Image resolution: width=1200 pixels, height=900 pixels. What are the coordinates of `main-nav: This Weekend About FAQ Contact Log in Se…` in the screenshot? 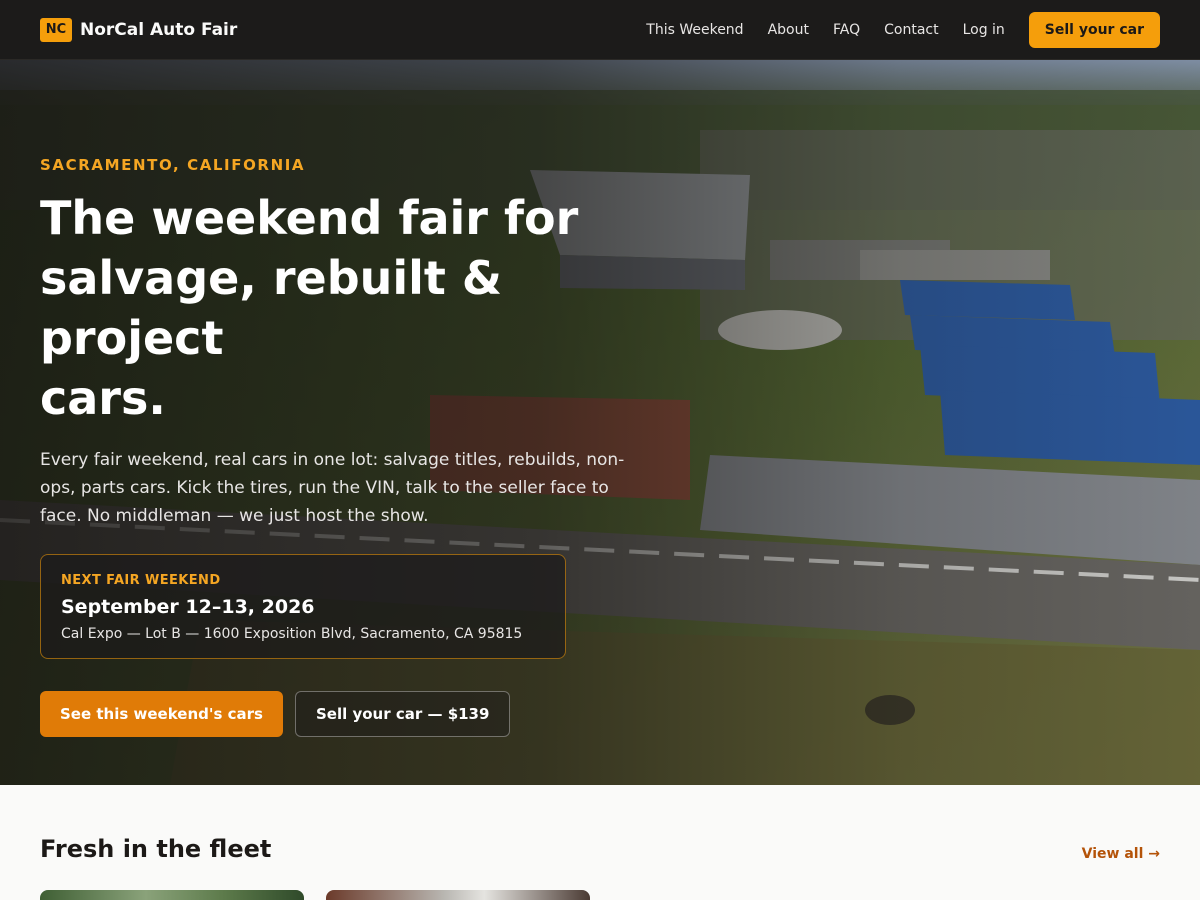 It's located at (903, 29).